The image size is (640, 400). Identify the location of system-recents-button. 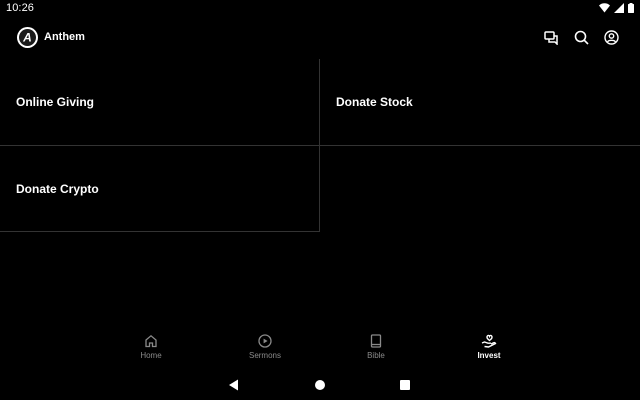
(405, 385).